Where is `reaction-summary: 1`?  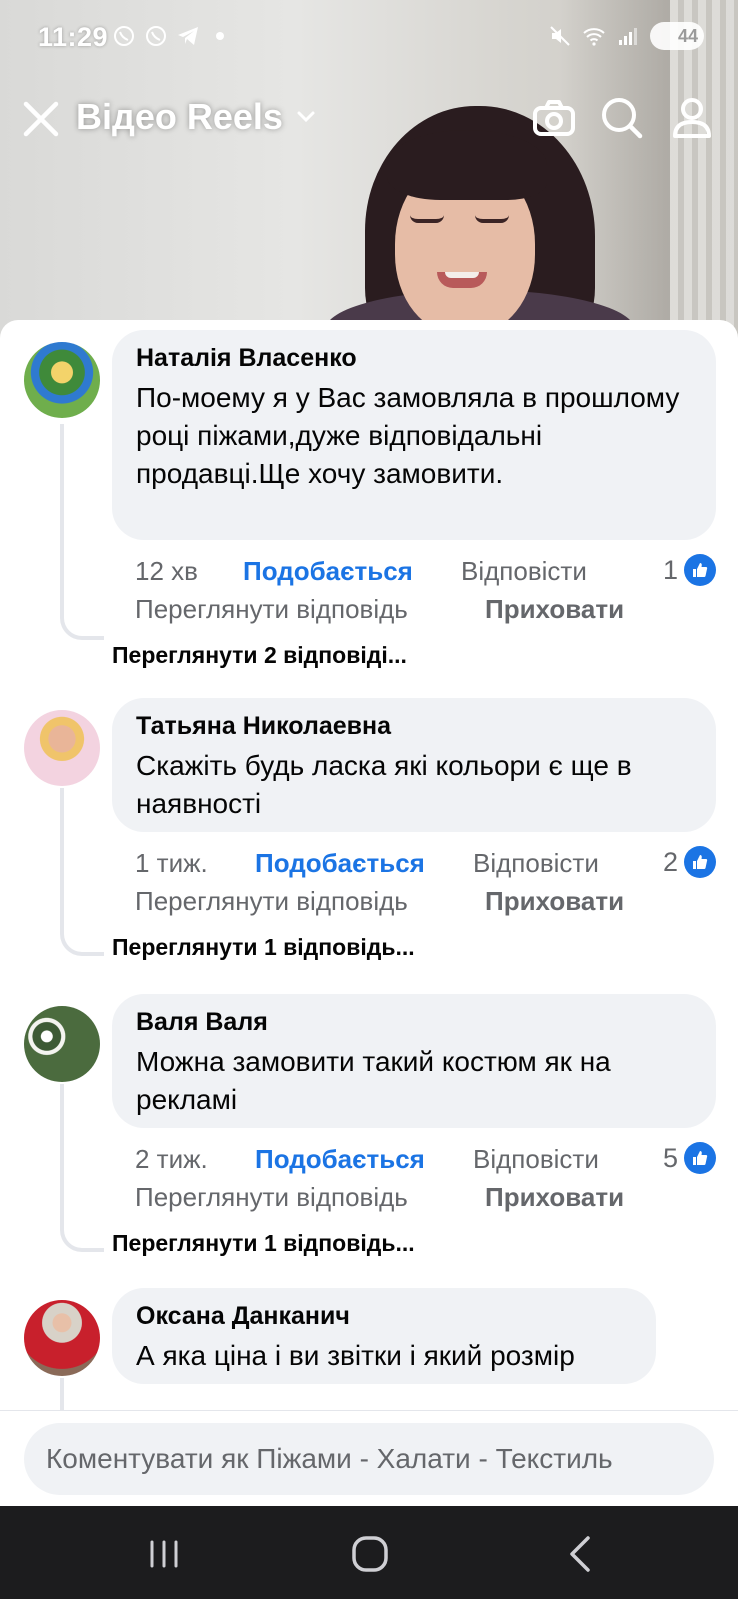
reaction-summary: 1 is located at coordinates (689, 570).